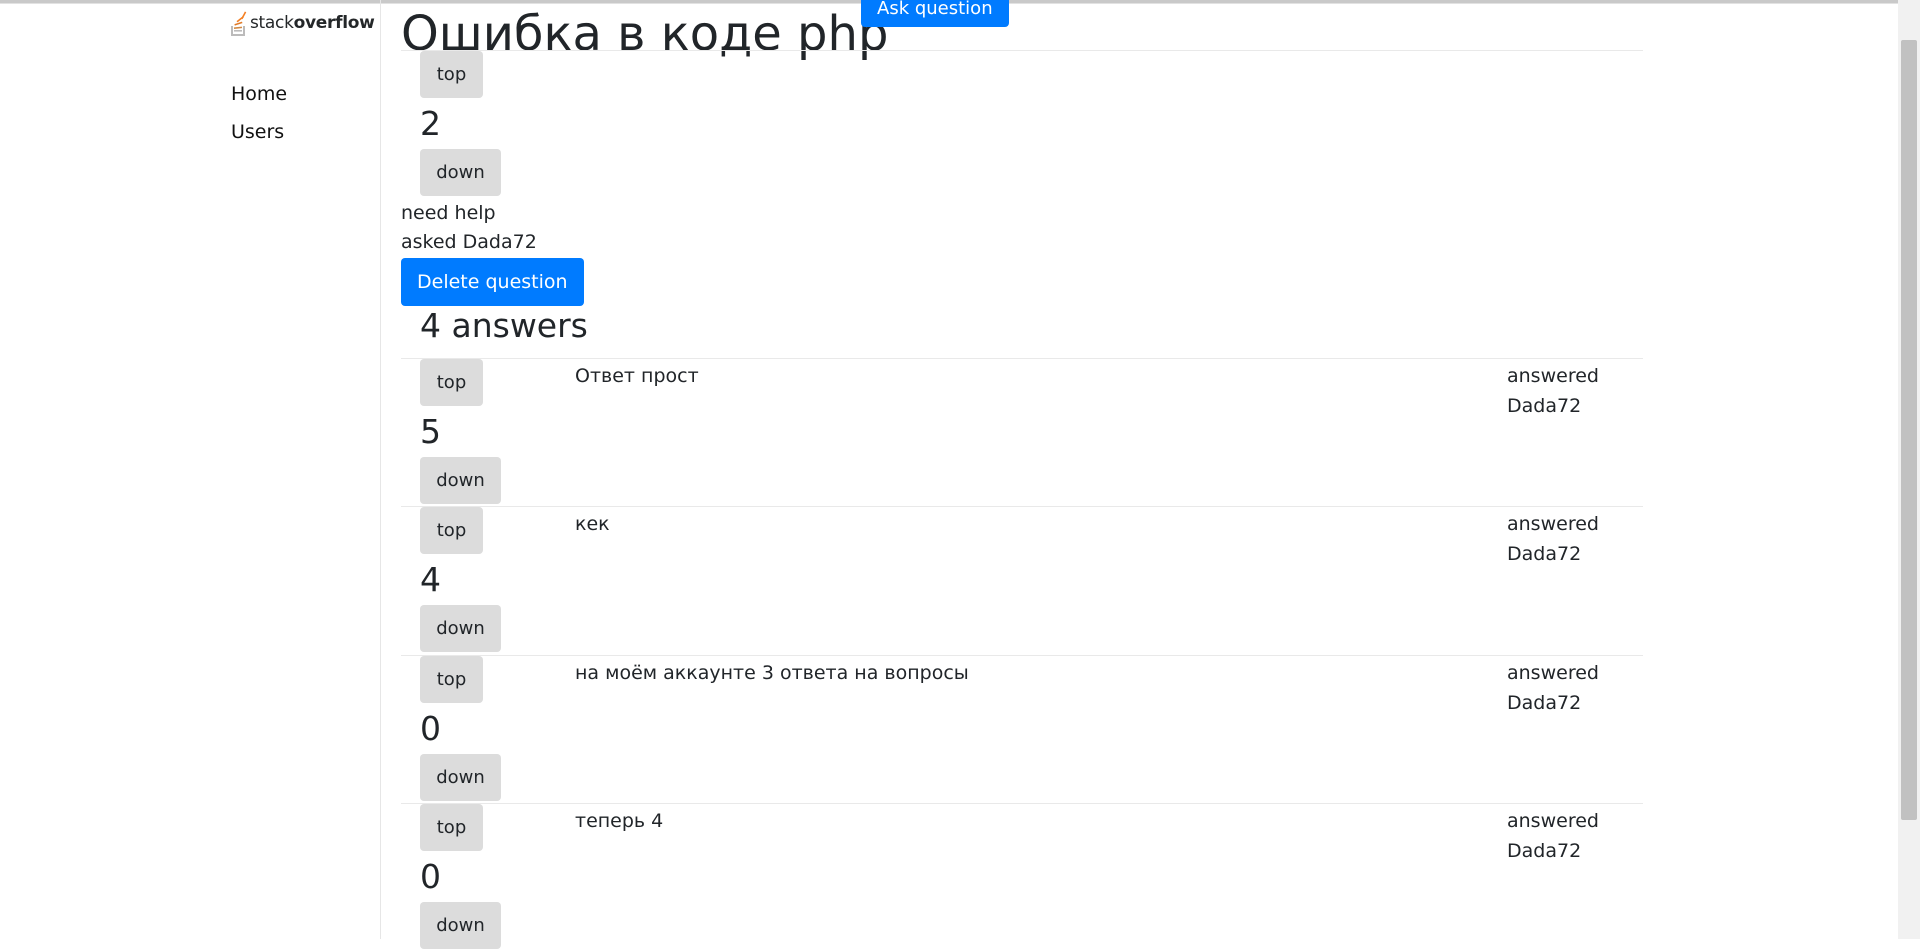 This screenshot has width=1920, height=949. What do you see at coordinates (334, 23) in the screenshot?
I see `logo-text-bold: overflow` at bounding box center [334, 23].